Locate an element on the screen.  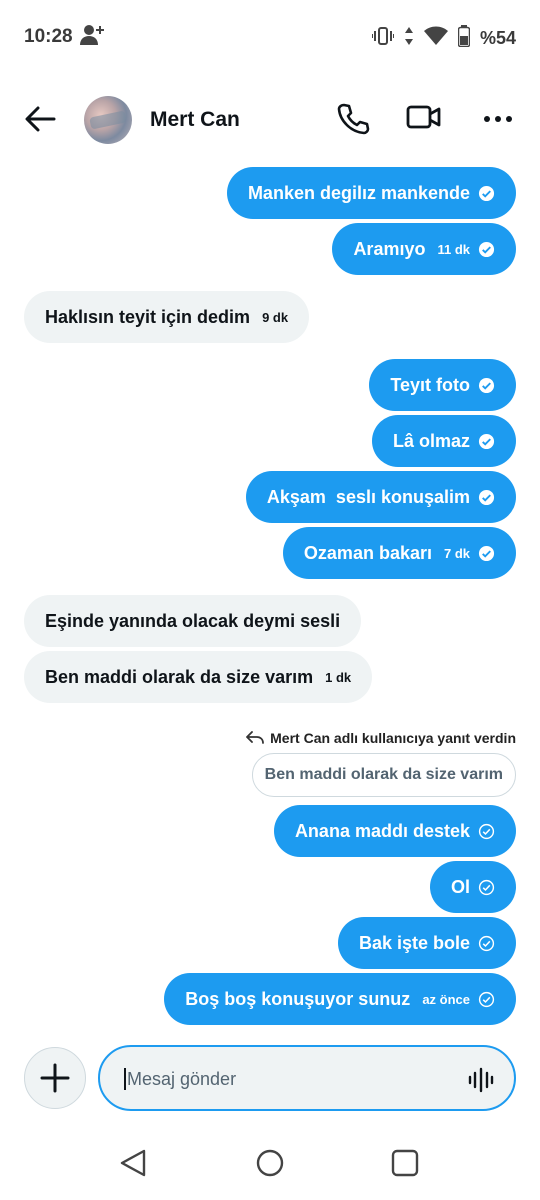
status-bar: 10:28 %54 is located at coordinates (270, 36).